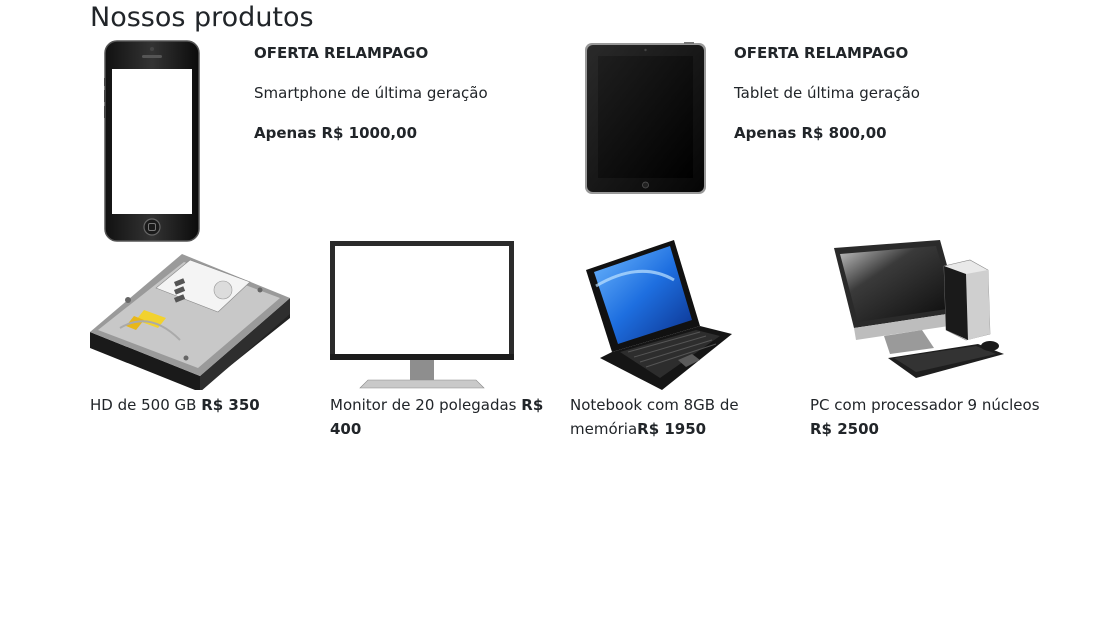  What do you see at coordinates (810, 133) in the screenshot?
I see `offer-price: Apenas R$ 800,00` at bounding box center [810, 133].